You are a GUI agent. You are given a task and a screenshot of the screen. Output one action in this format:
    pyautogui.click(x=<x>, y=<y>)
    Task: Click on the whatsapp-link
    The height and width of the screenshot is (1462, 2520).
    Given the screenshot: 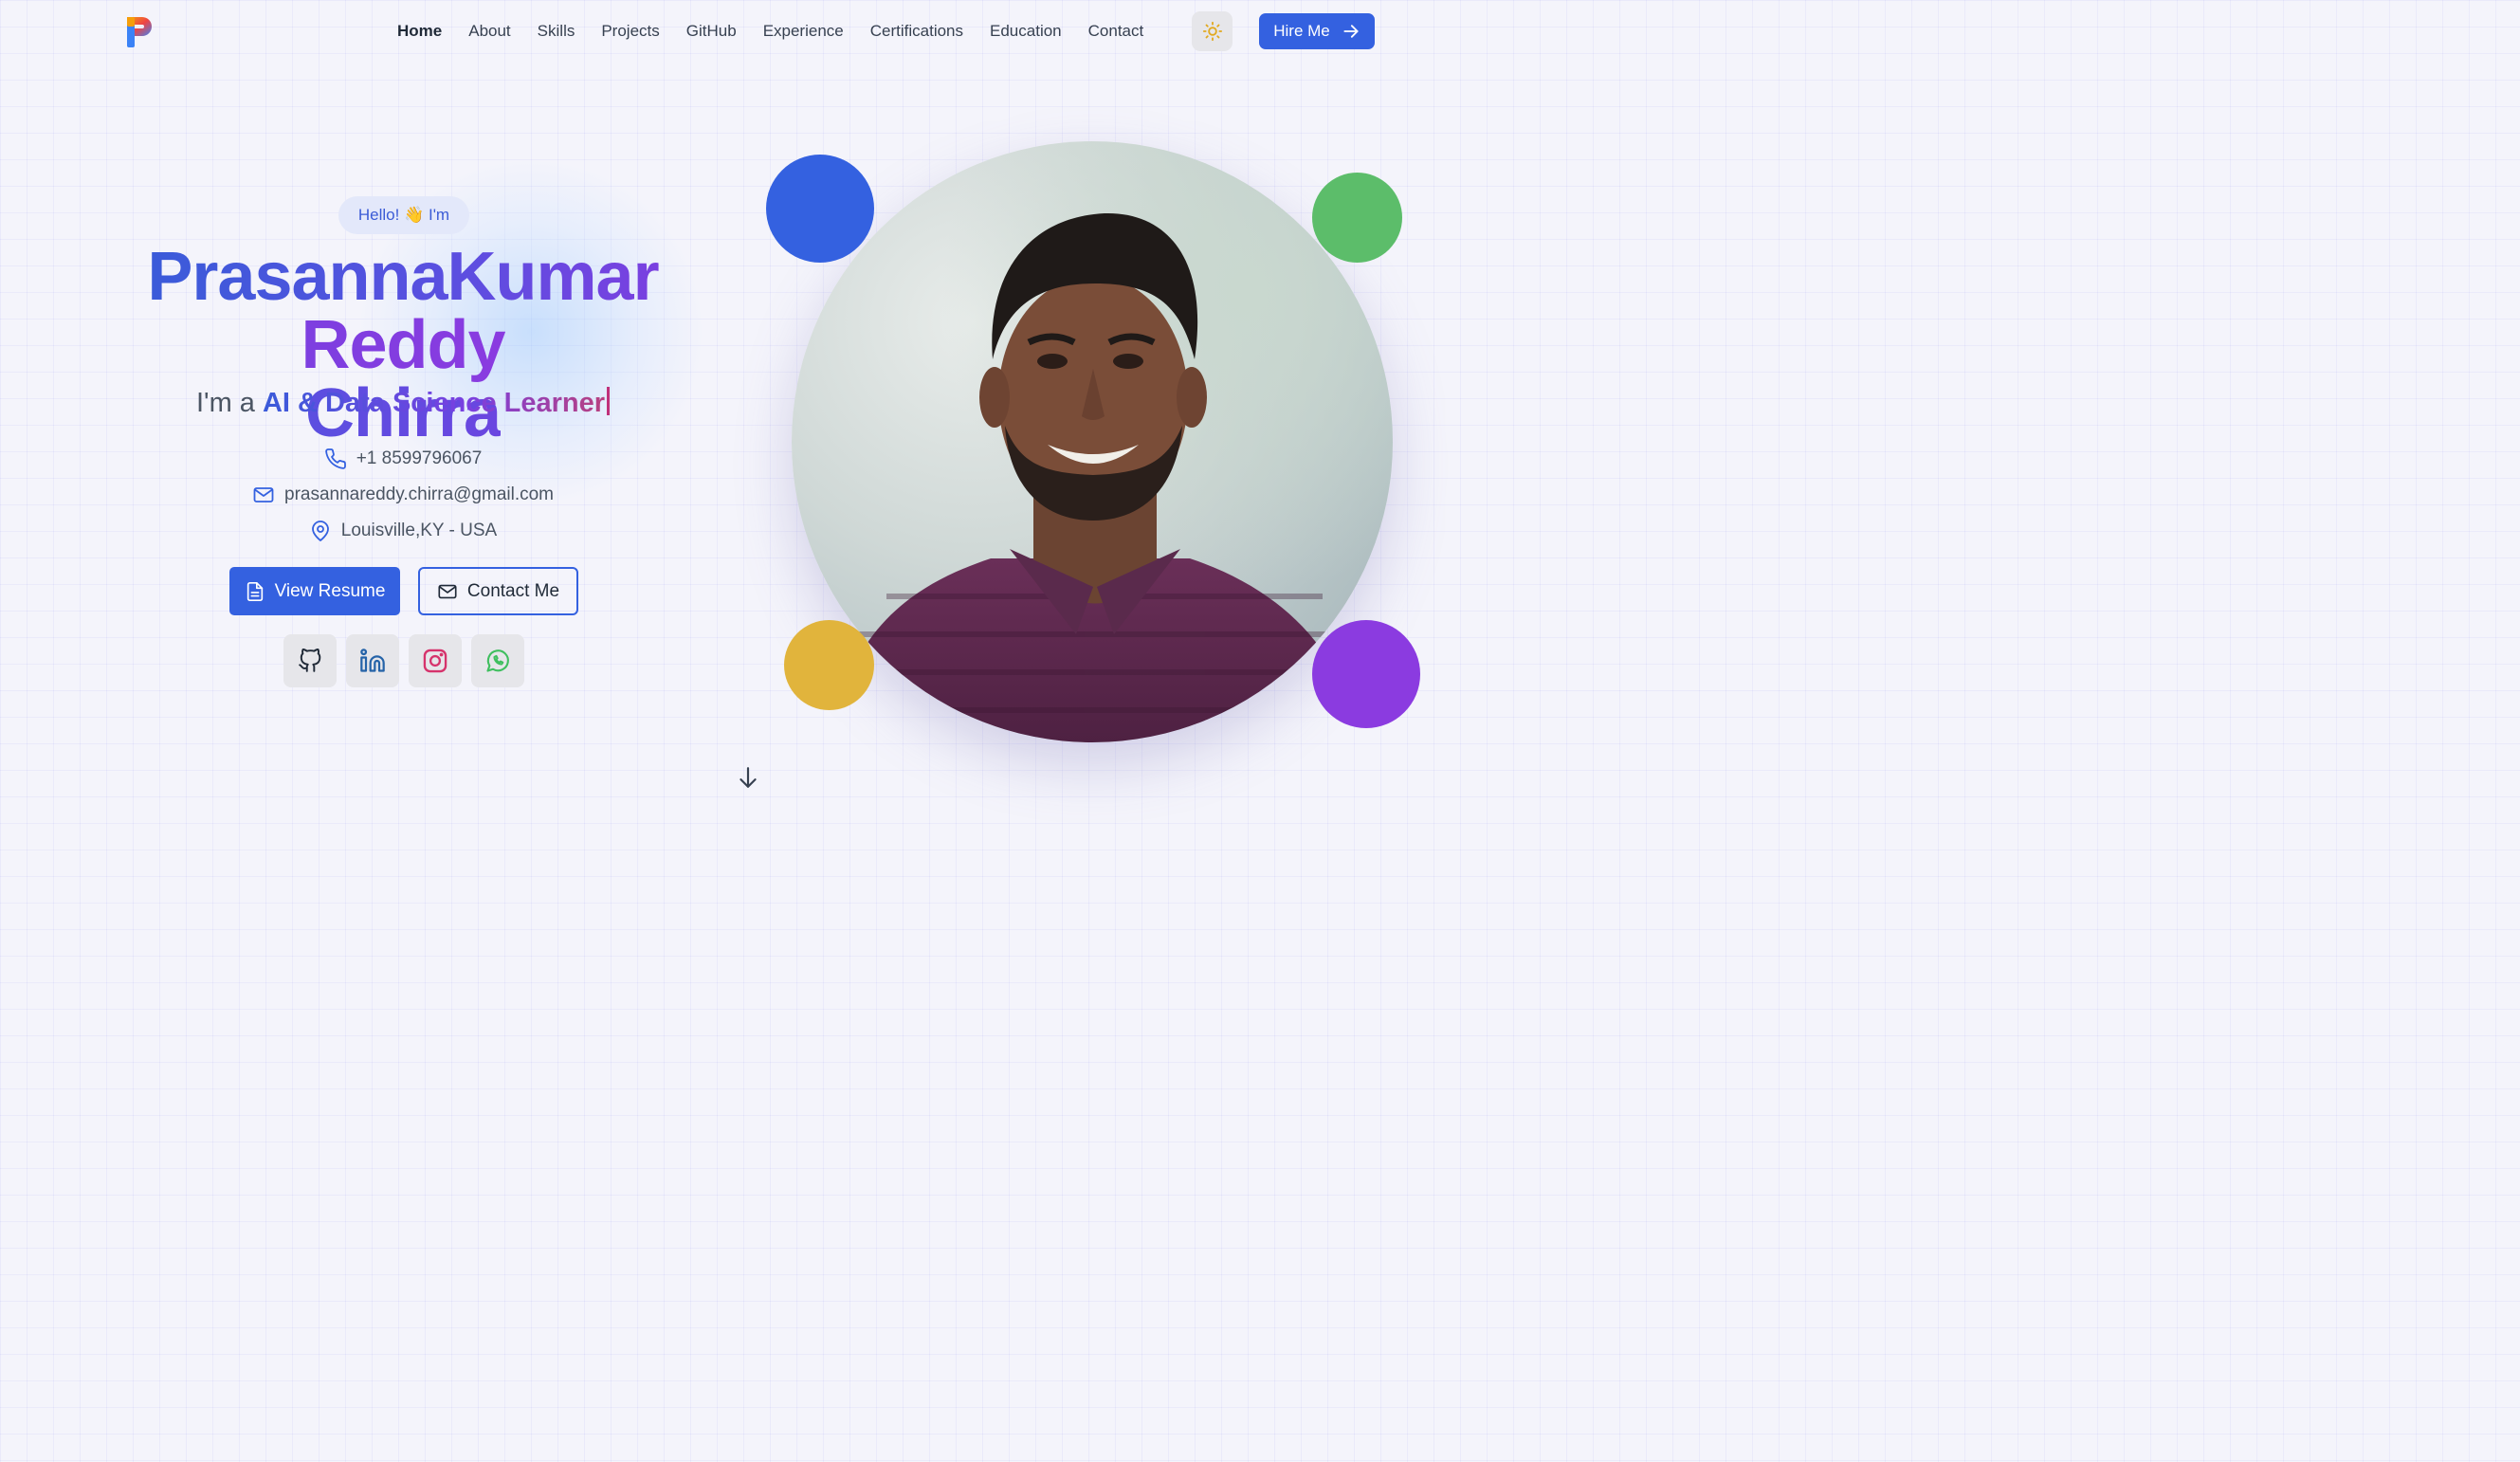 What is the action you would take?
    pyautogui.click(x=497, y=660)
    